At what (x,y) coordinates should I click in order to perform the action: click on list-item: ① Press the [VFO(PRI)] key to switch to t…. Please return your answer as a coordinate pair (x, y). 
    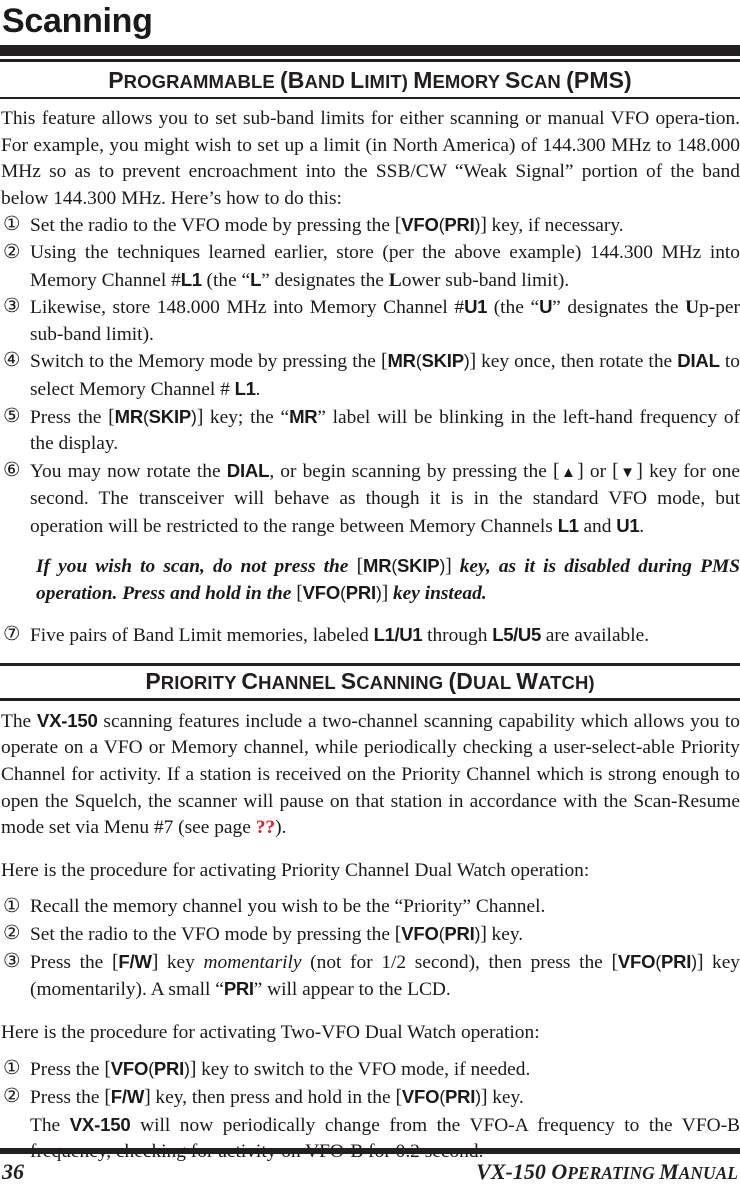
    Looking at the image, I should click on (370, 1070).